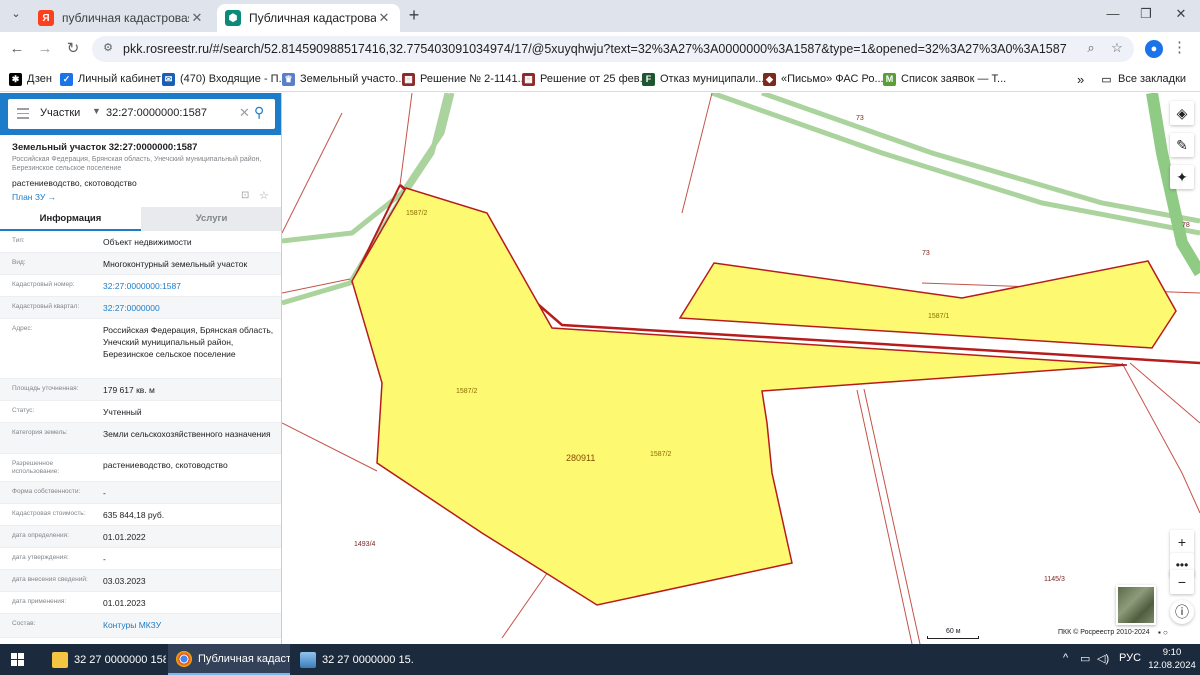 This screenshot has width=1200, height=675. I want to click on tab-information: Информация, so click(70, 219).